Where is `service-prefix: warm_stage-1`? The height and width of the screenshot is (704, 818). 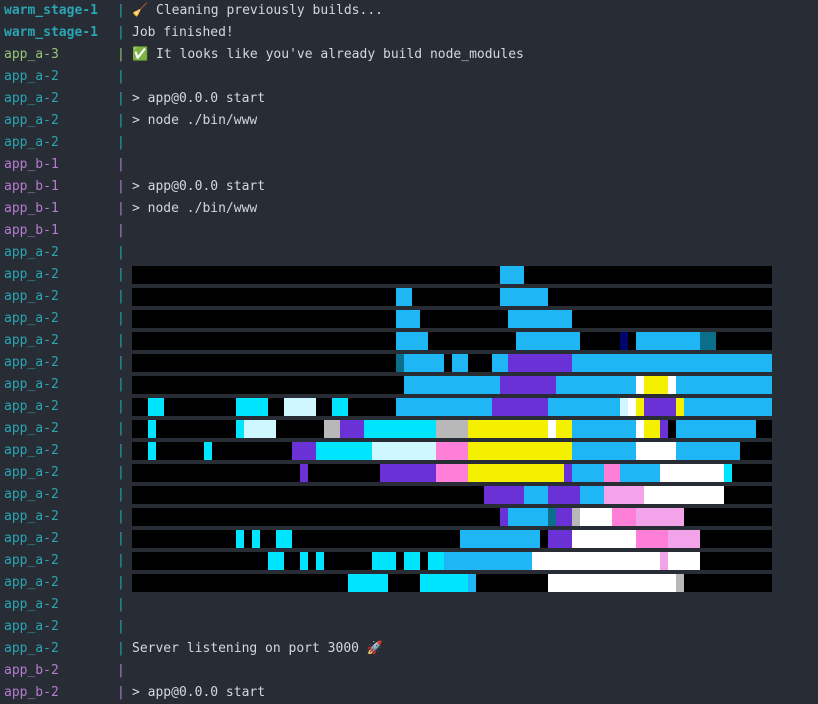
service-prefix: warm_stage-1 is located at coordinates (51, 32).